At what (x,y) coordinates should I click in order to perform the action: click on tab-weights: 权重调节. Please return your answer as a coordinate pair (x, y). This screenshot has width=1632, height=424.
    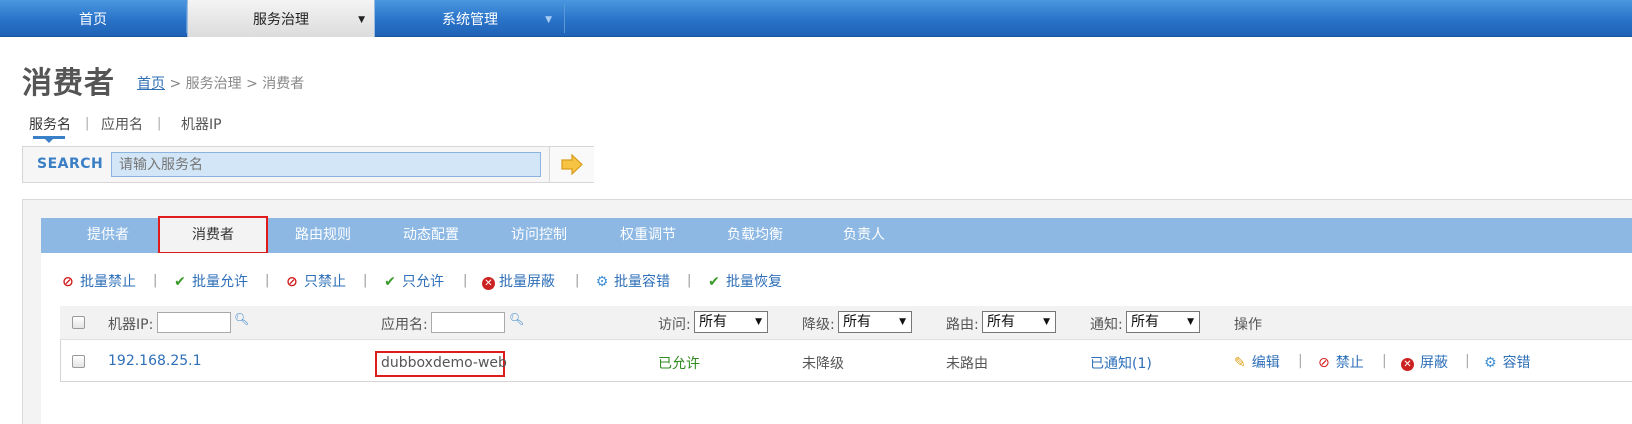
    Looking at the image, I should click on (648, 235).